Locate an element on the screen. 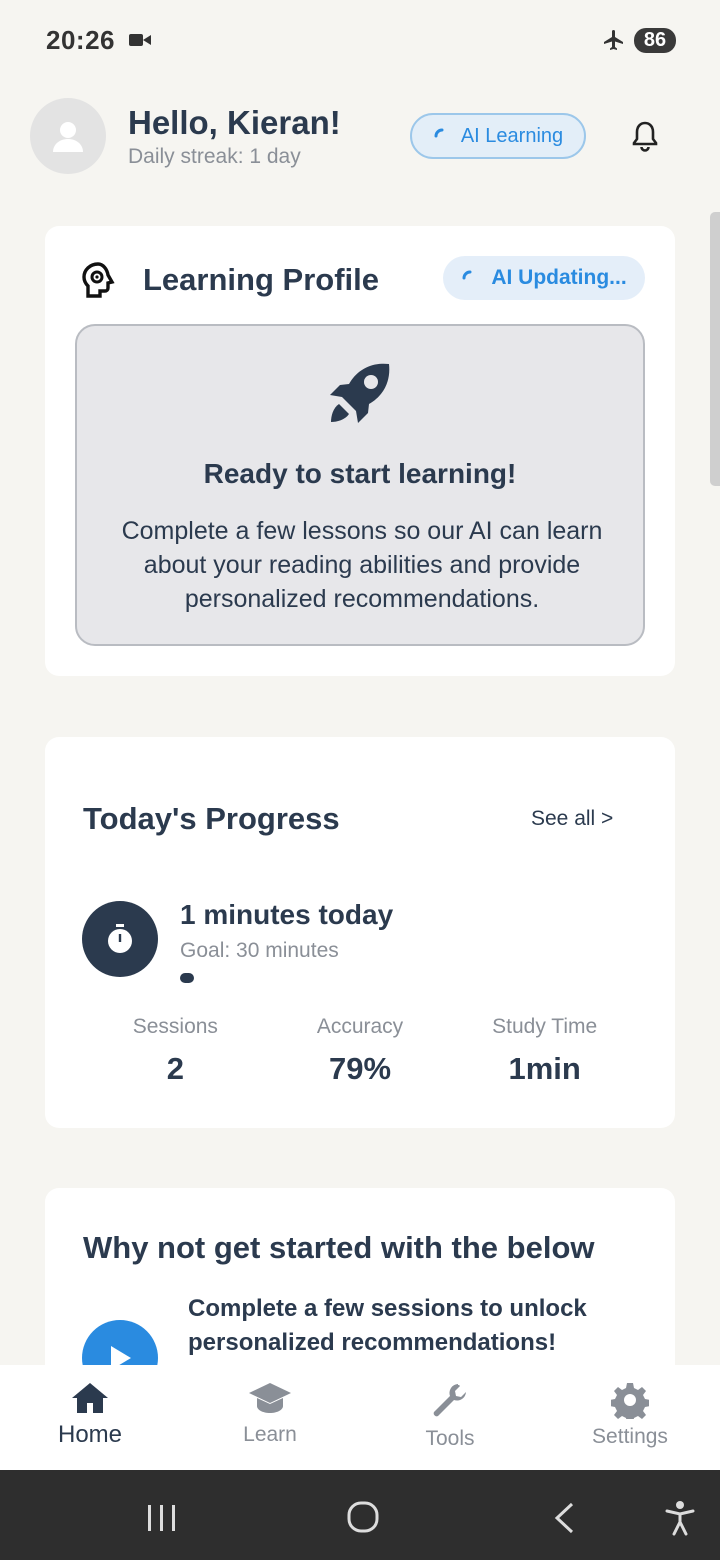  nav-label: Learn is located at coordinates (270, 1434).